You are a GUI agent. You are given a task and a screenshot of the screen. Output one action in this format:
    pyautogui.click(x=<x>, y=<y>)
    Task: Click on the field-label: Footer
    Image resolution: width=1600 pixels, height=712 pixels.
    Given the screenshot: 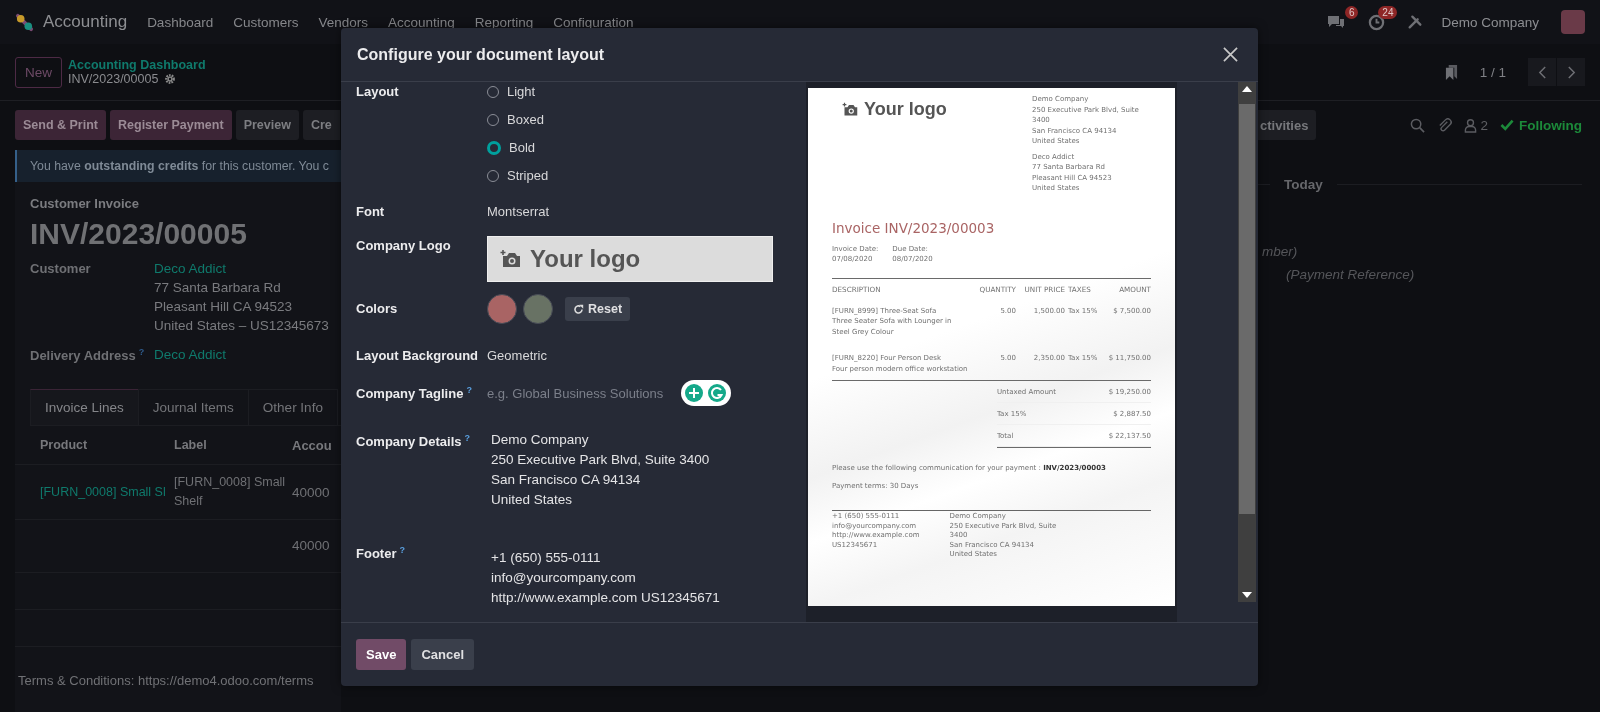 What is the action you would take?
    pyautogui.click(x=376, y=554)
    